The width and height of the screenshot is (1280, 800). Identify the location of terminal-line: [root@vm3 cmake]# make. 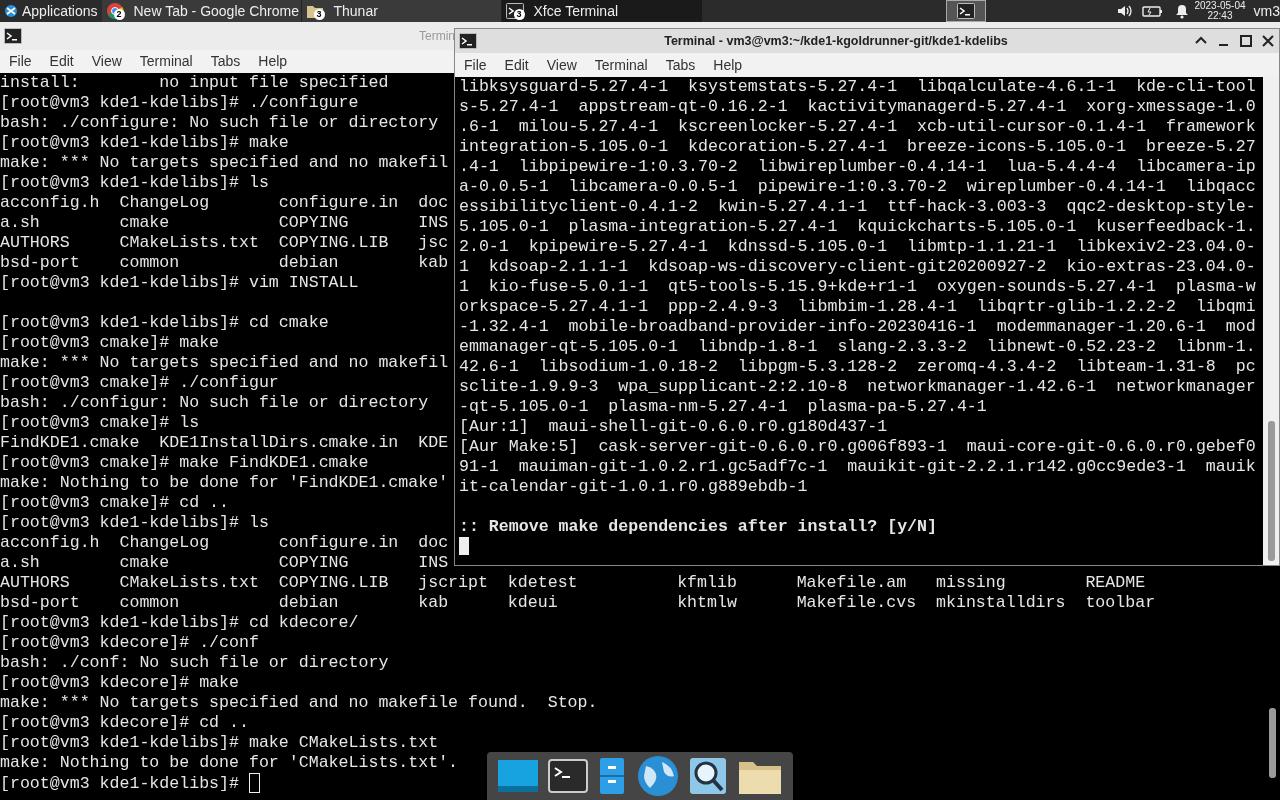
(110, 343).